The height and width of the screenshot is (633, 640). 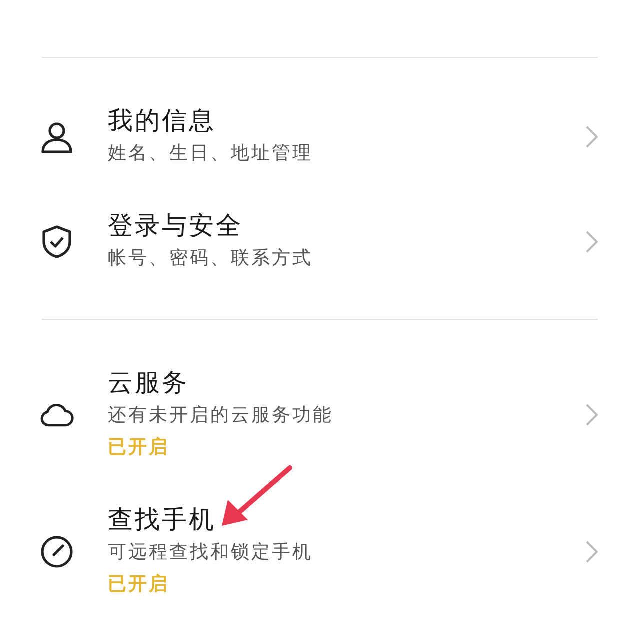 I want to click on item-description: 可远程查找和锁定手机, so click(x=210, y=553).